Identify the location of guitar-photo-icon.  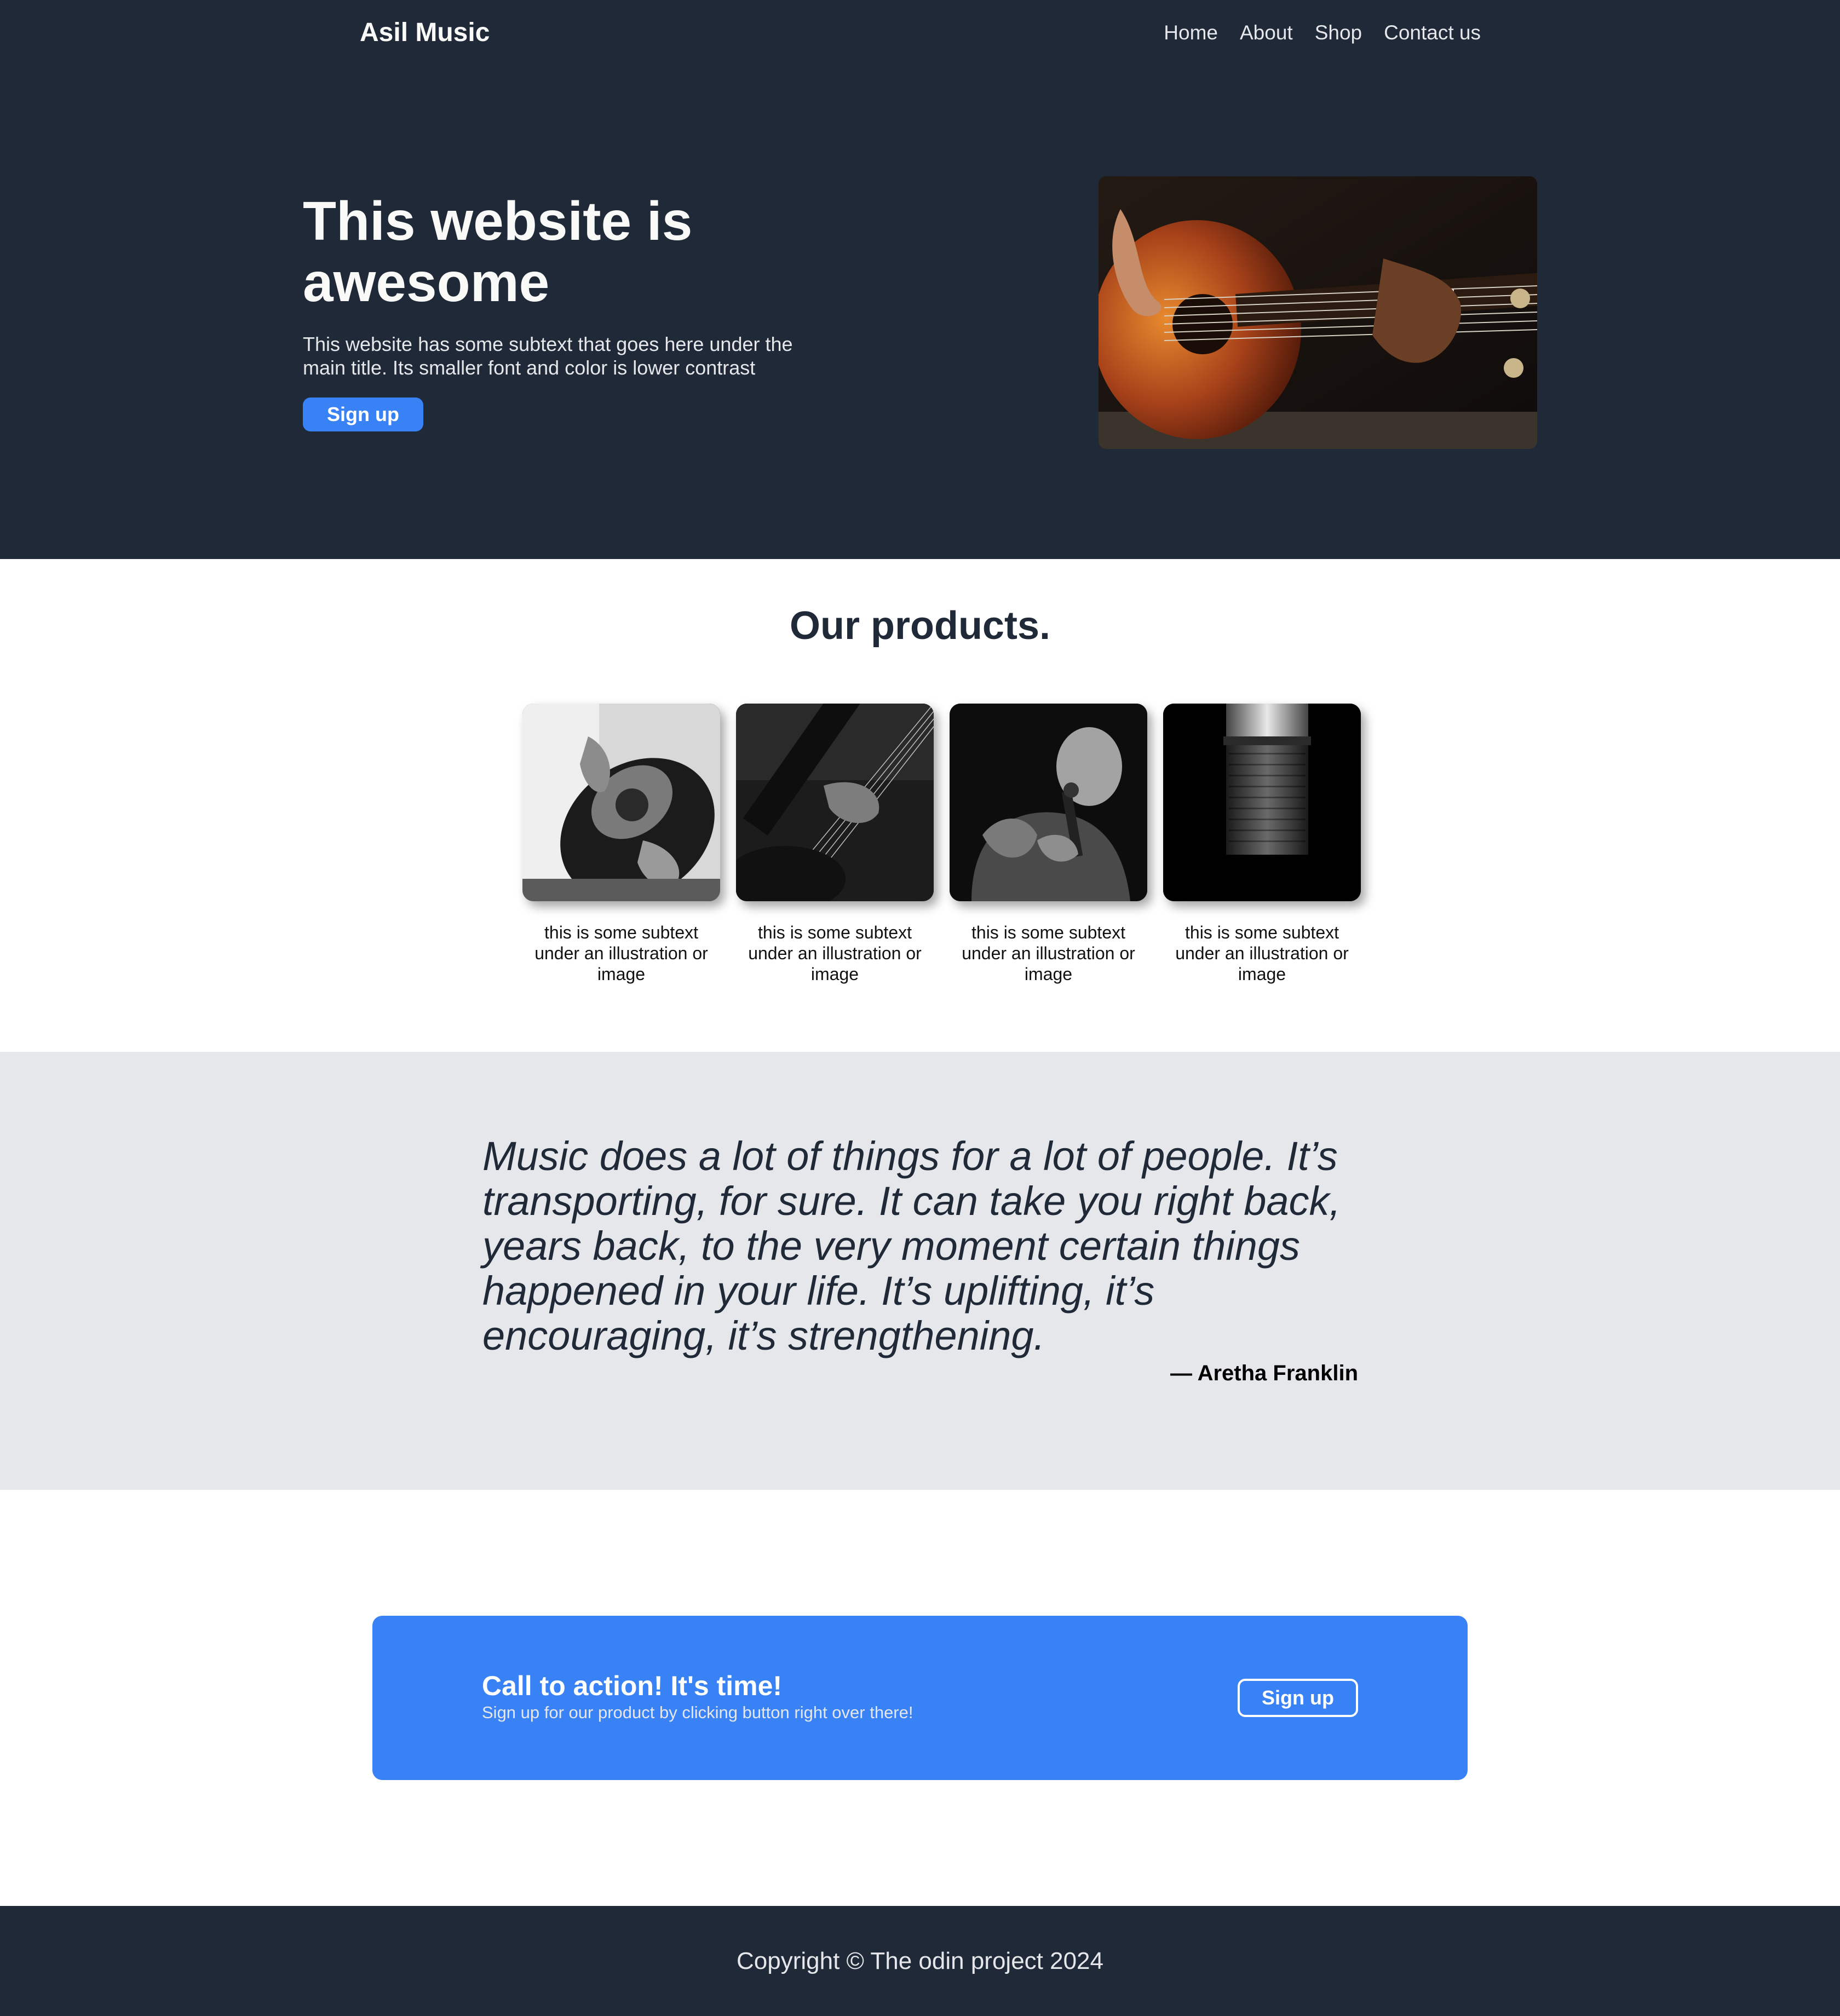
(1318, 312).